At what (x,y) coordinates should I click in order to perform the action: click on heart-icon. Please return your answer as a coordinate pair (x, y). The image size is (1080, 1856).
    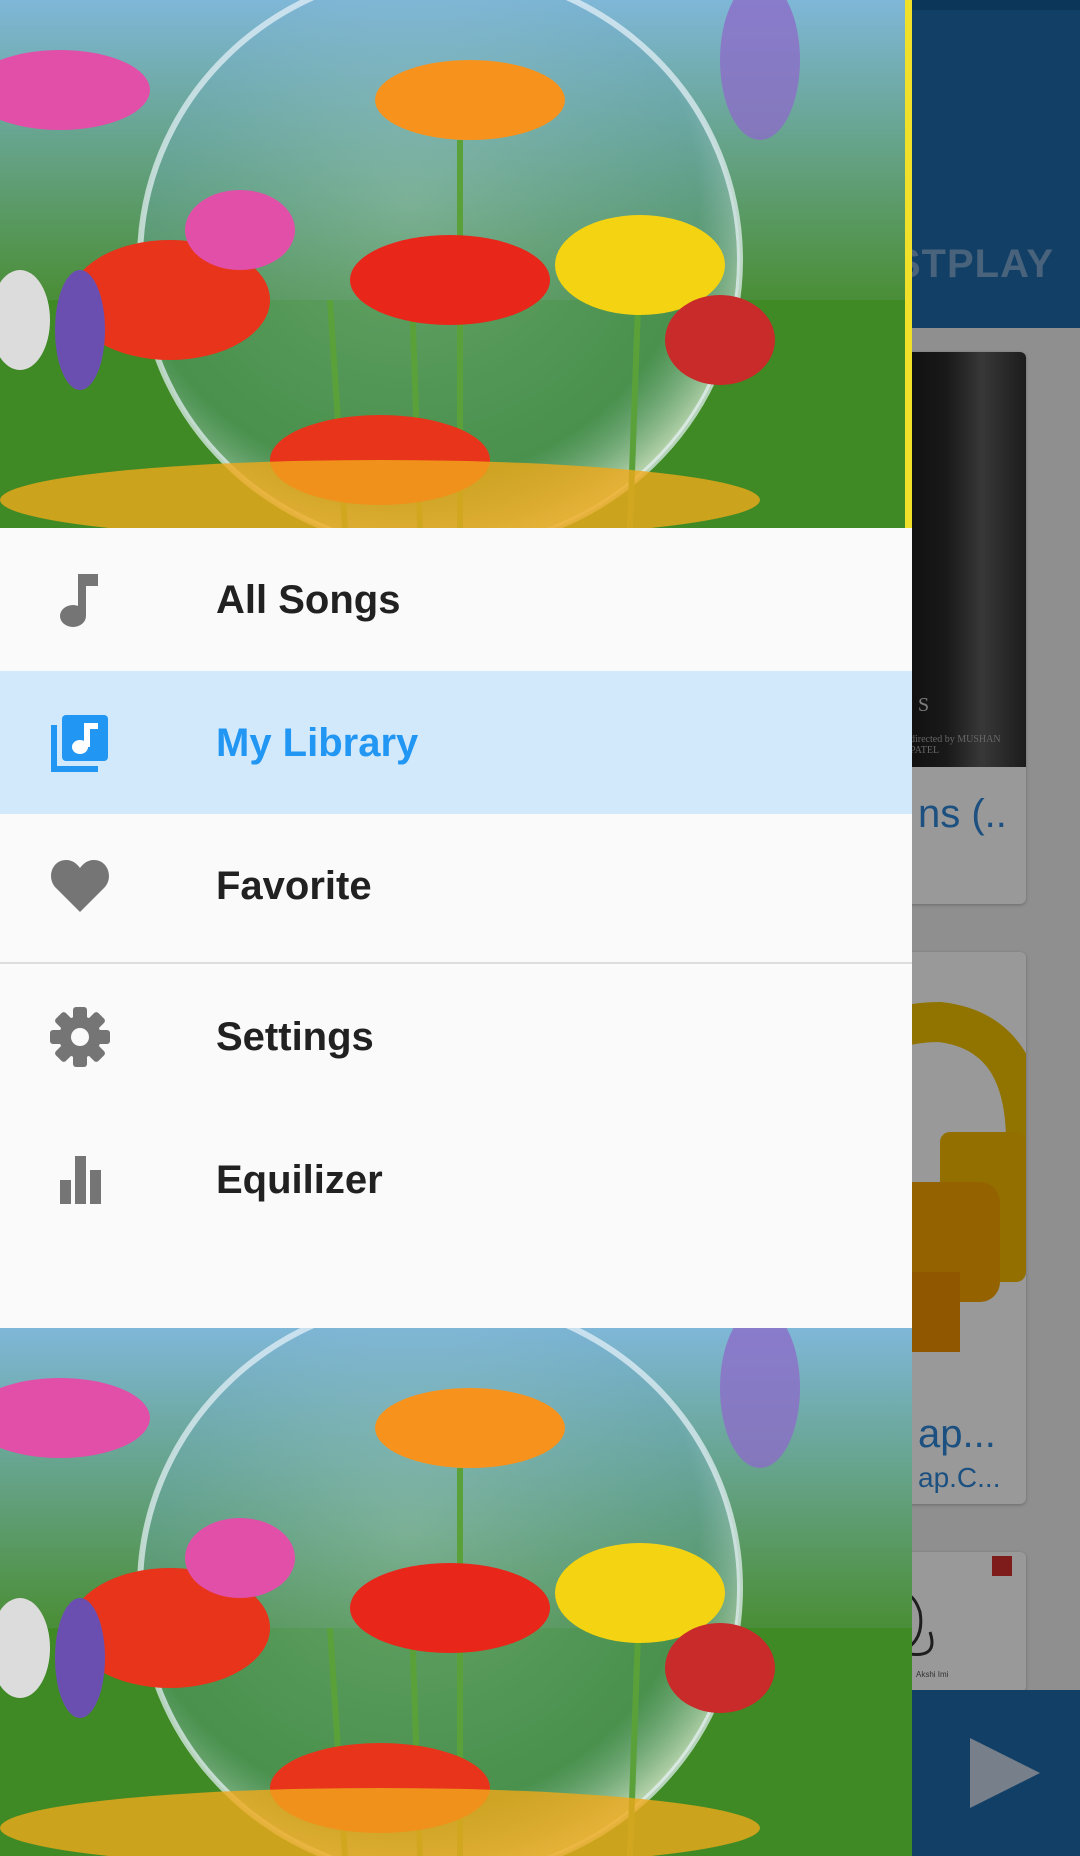
    Looking at the image, I should click on (80, 886).